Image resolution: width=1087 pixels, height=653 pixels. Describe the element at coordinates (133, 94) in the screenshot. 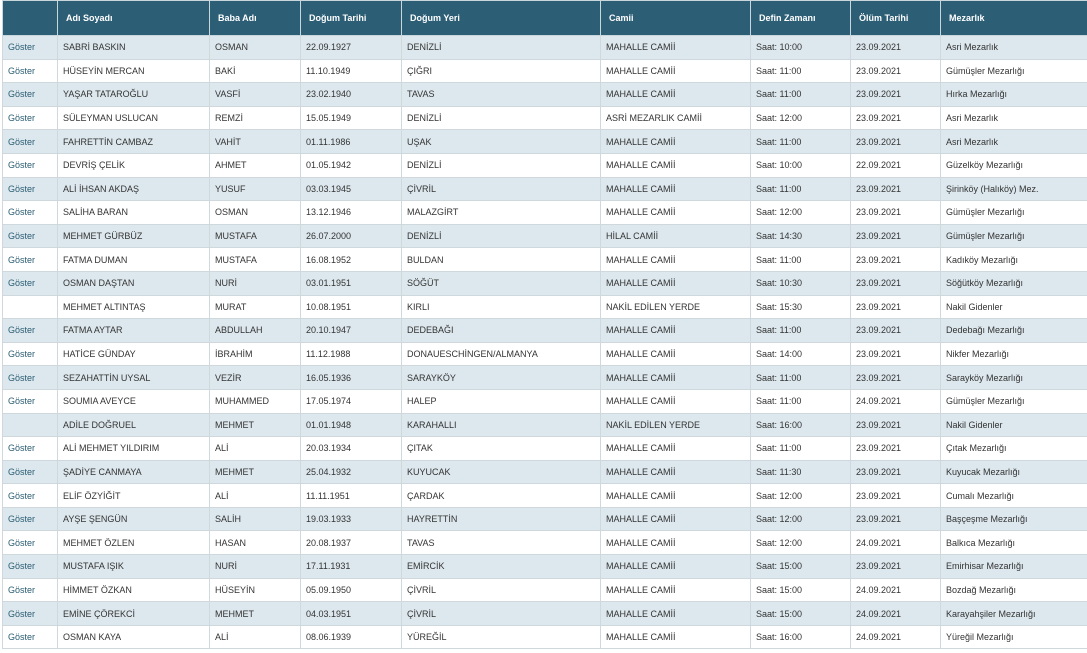

I see `name-cell: YAŞAR TATAROĞLU` at that location.